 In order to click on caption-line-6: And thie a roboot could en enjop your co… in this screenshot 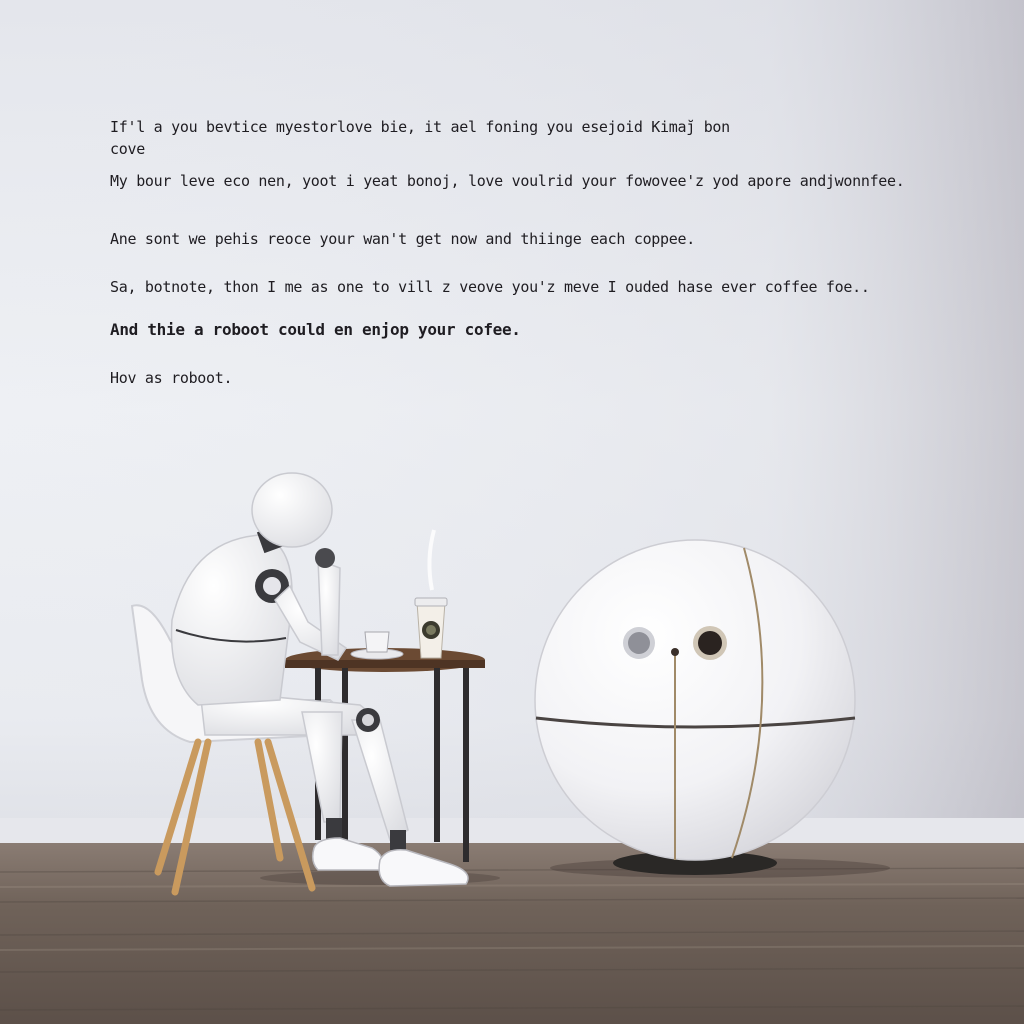, I will do `click(315, 329)`.